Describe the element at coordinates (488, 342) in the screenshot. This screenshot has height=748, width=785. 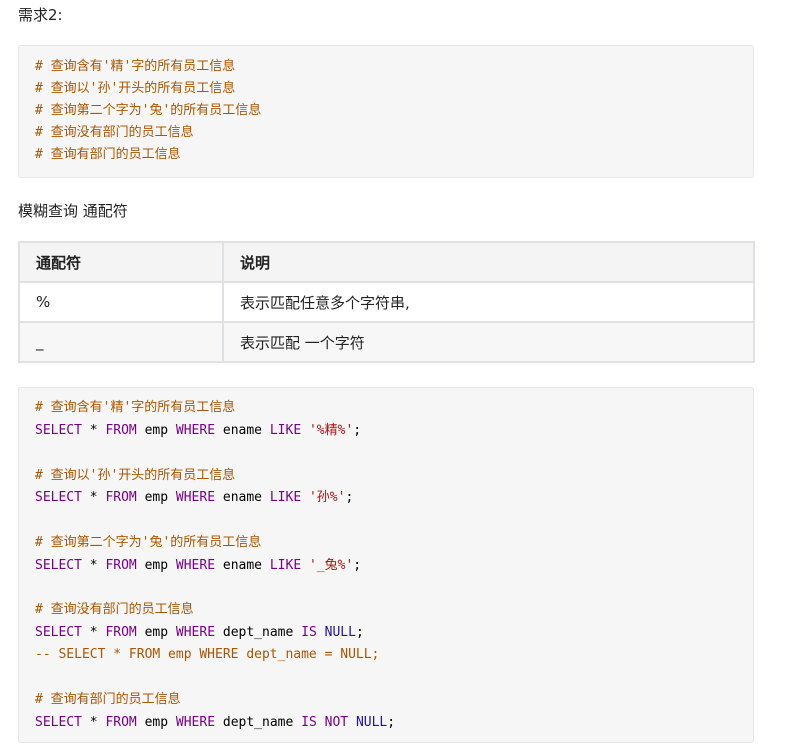
I see `table-cell: 表示匹配 一个字符` at that location.